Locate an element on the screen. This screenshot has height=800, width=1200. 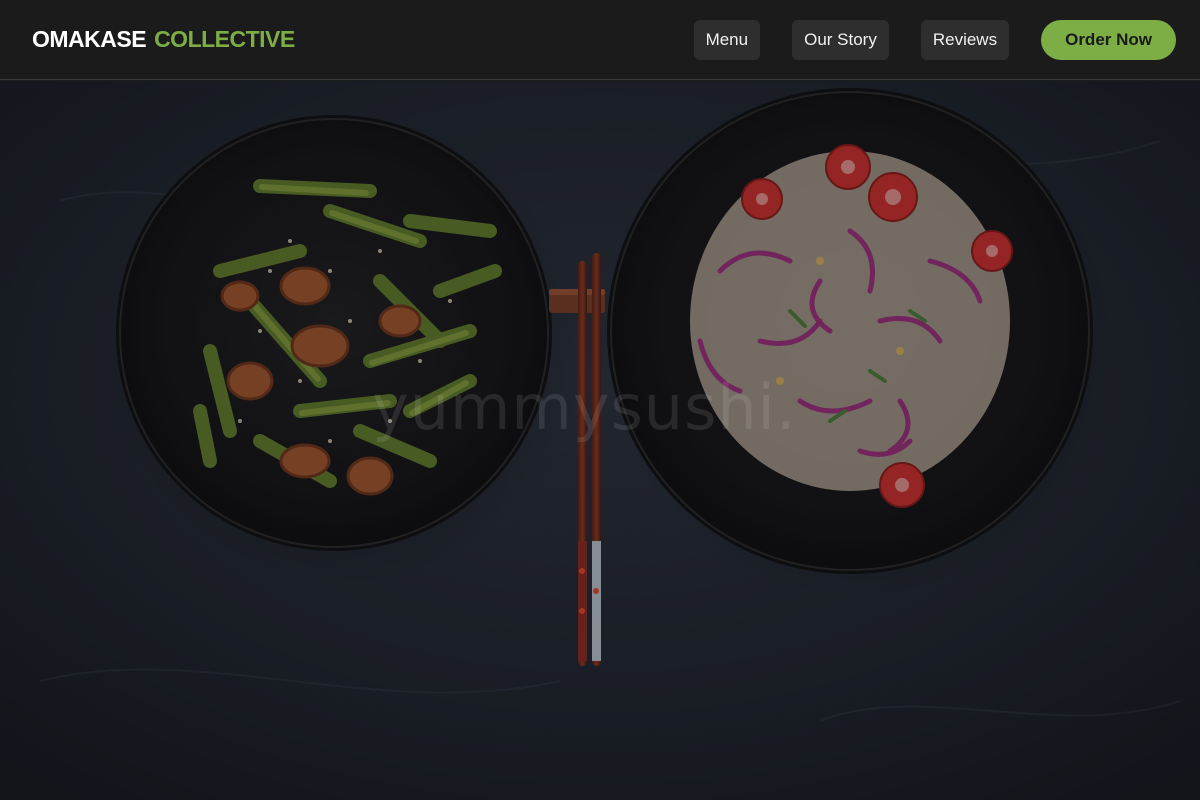
nav-our-story-button: Our Story is located at coordinates (840, 39).